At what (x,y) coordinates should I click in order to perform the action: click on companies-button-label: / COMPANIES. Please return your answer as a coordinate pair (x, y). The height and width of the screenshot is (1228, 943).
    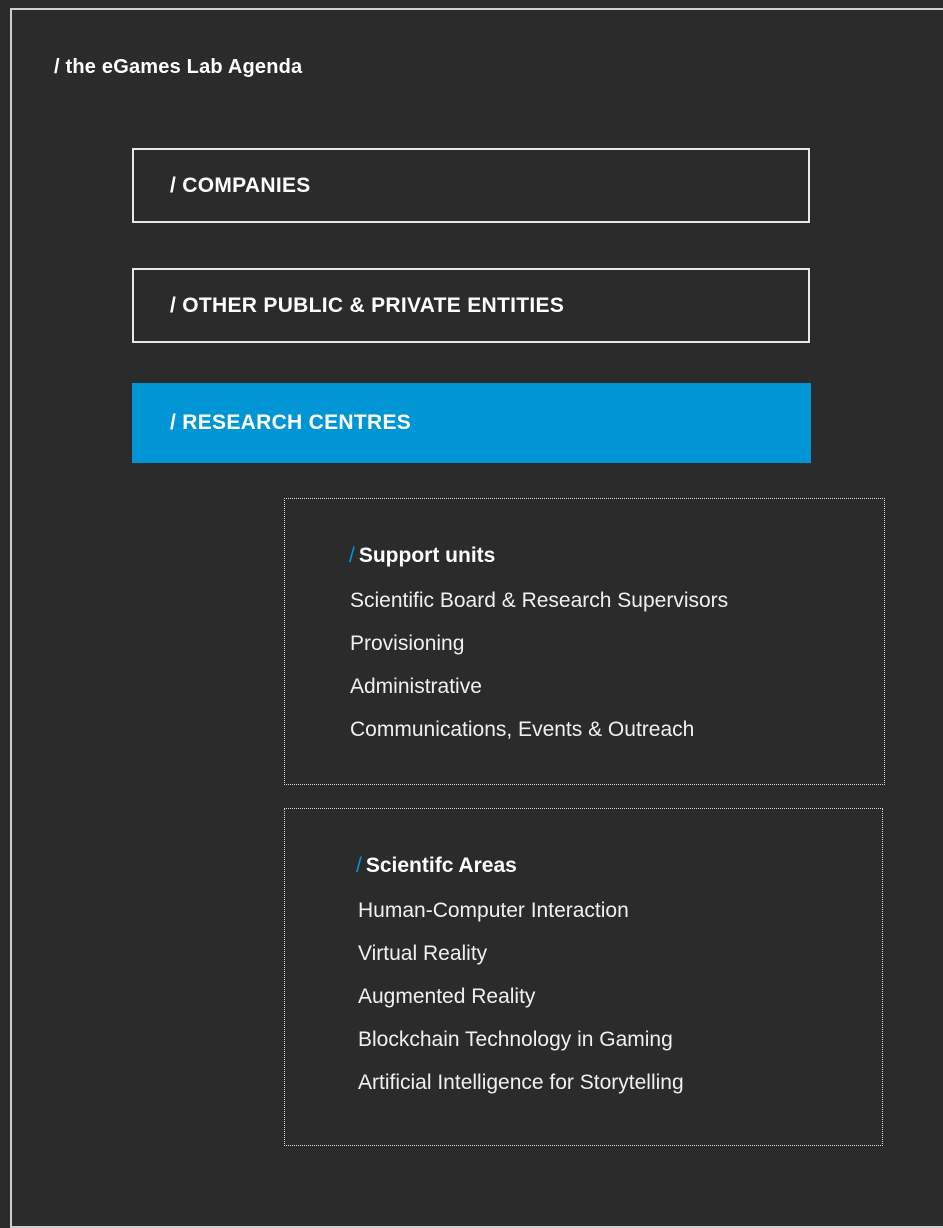
    Looking at the image, I should click on (240, 185).